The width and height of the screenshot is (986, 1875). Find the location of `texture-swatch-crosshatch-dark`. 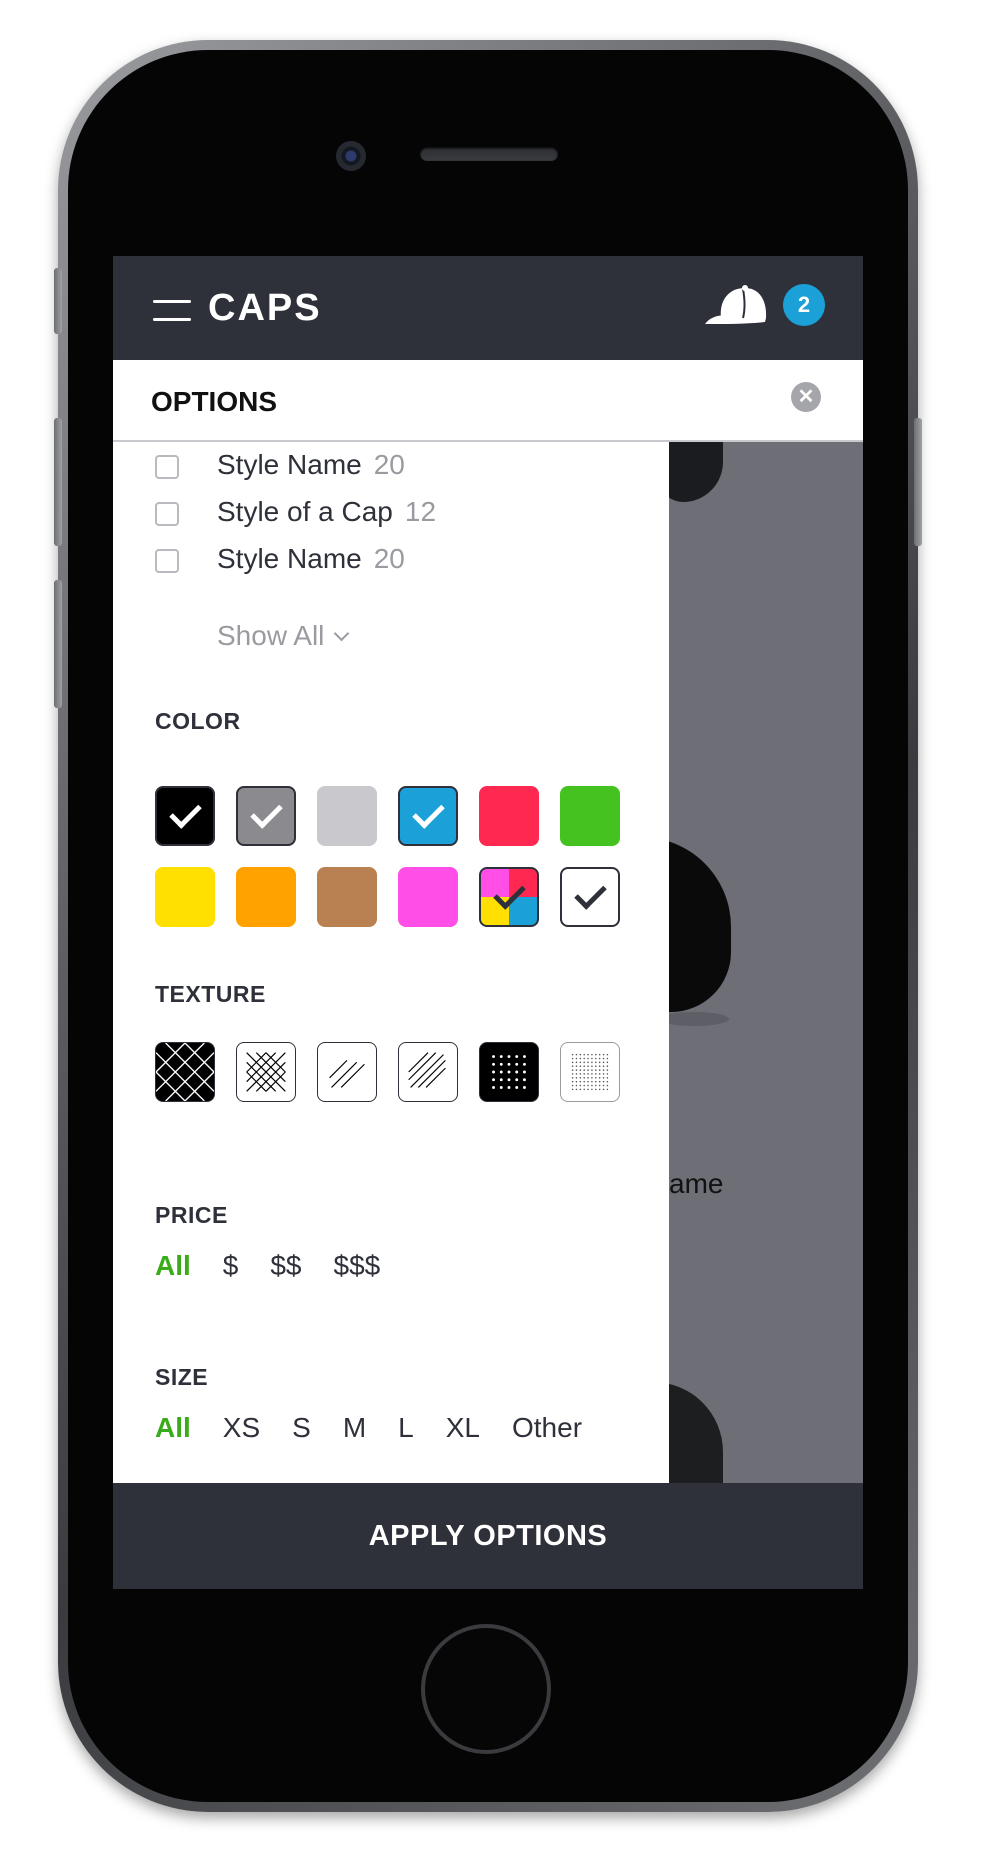

texture-swatch-crosshatch-dark is located at coordinates (185, 1072).